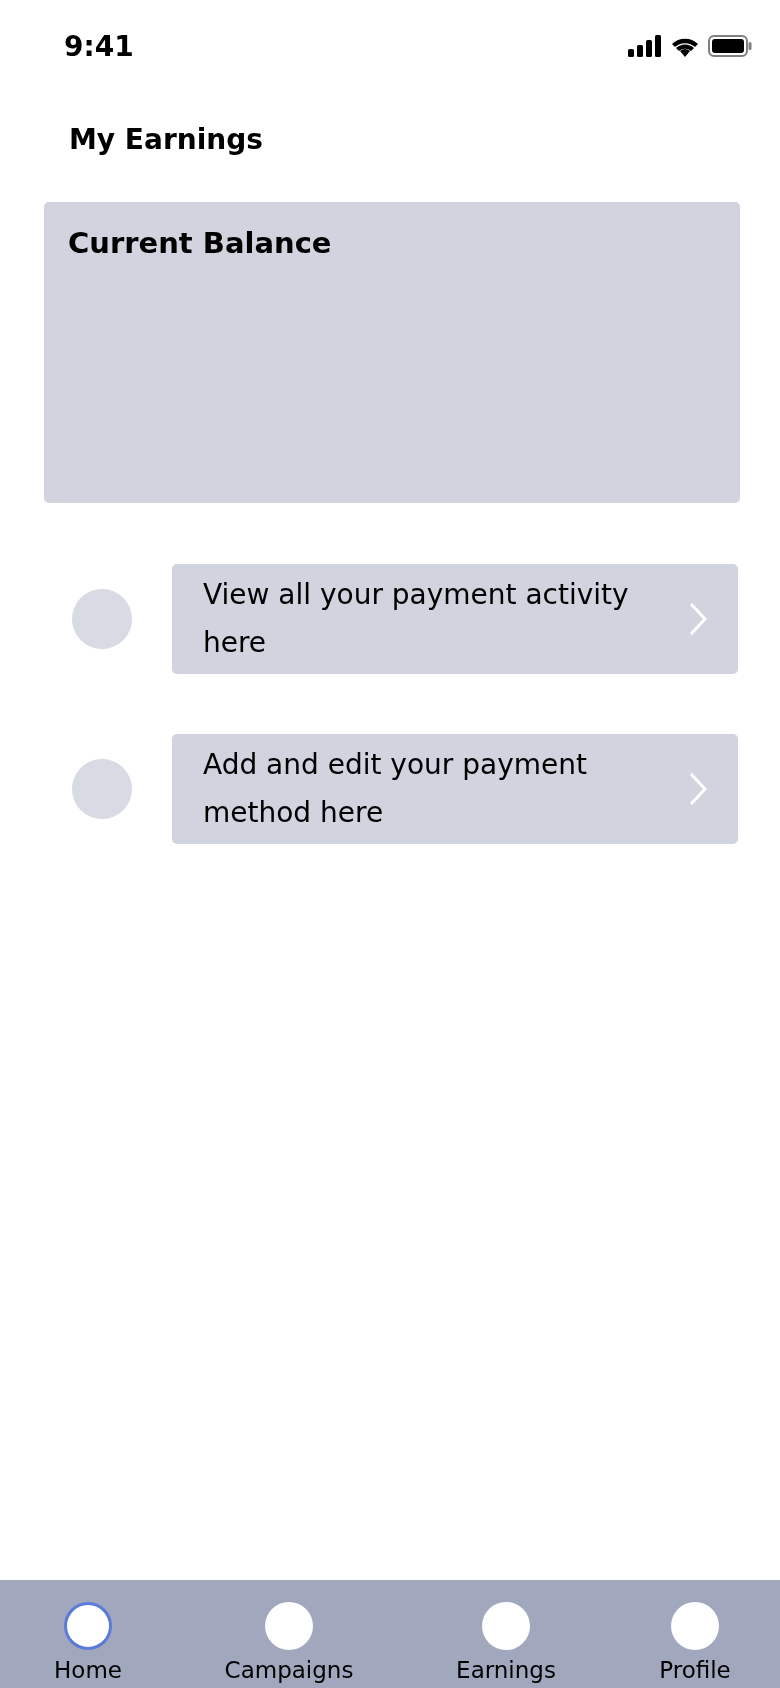  I want to click on page-title: My Earnings, so click(166, 140).